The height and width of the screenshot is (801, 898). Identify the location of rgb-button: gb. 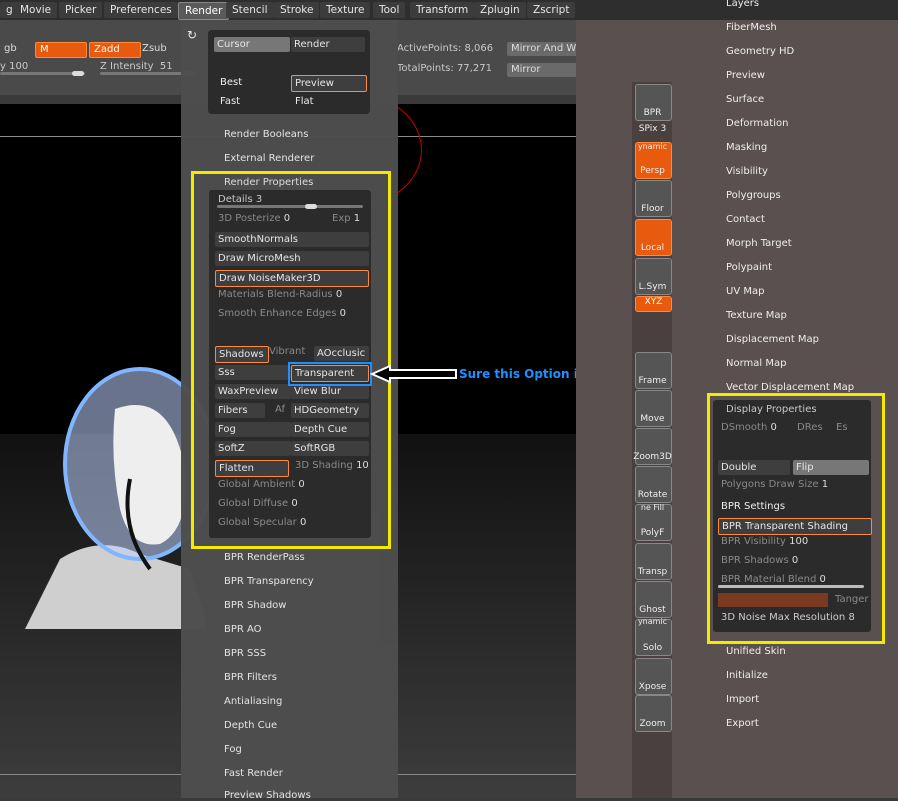
(10, 49).